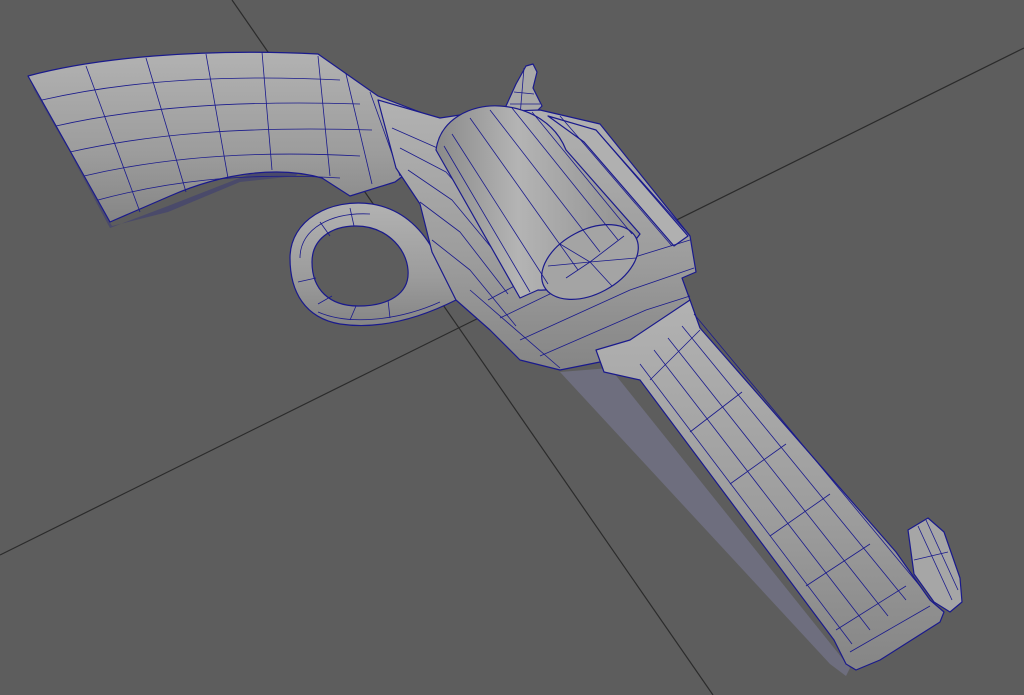  What do you see at coordinates (234, 137) in the screenshot?
I see `grip-surface` at bounding box center [234, 137].